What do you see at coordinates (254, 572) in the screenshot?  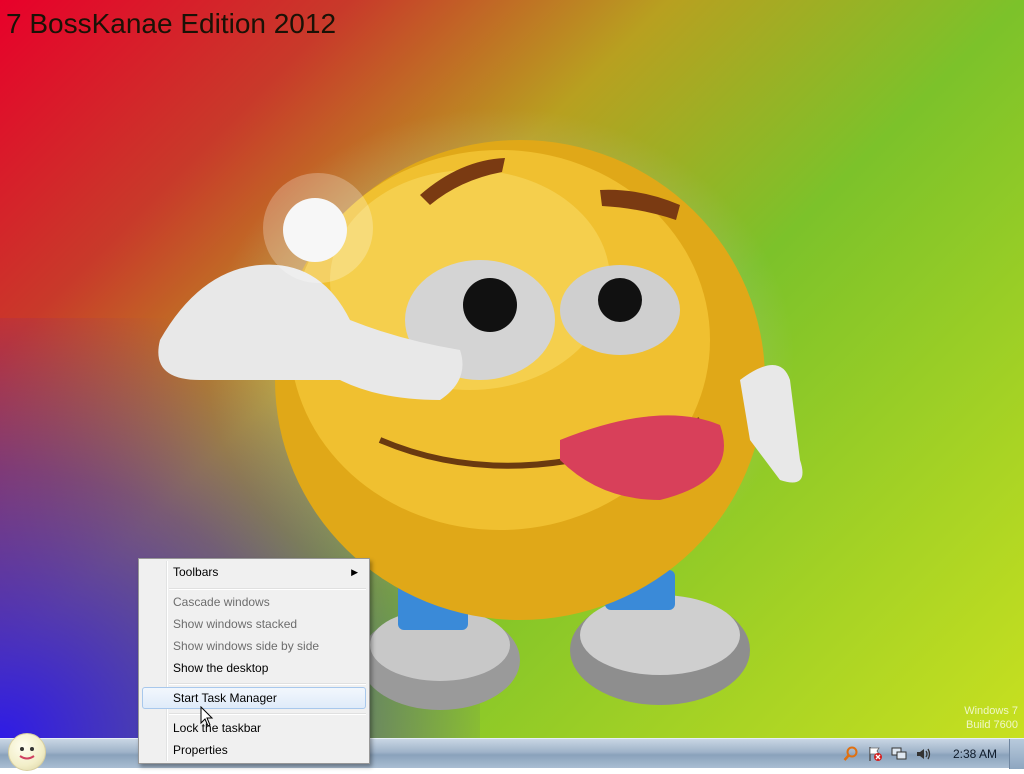 I see `menu-item-toolbars: Toolbars ▶` at bounding box center [254, 572].